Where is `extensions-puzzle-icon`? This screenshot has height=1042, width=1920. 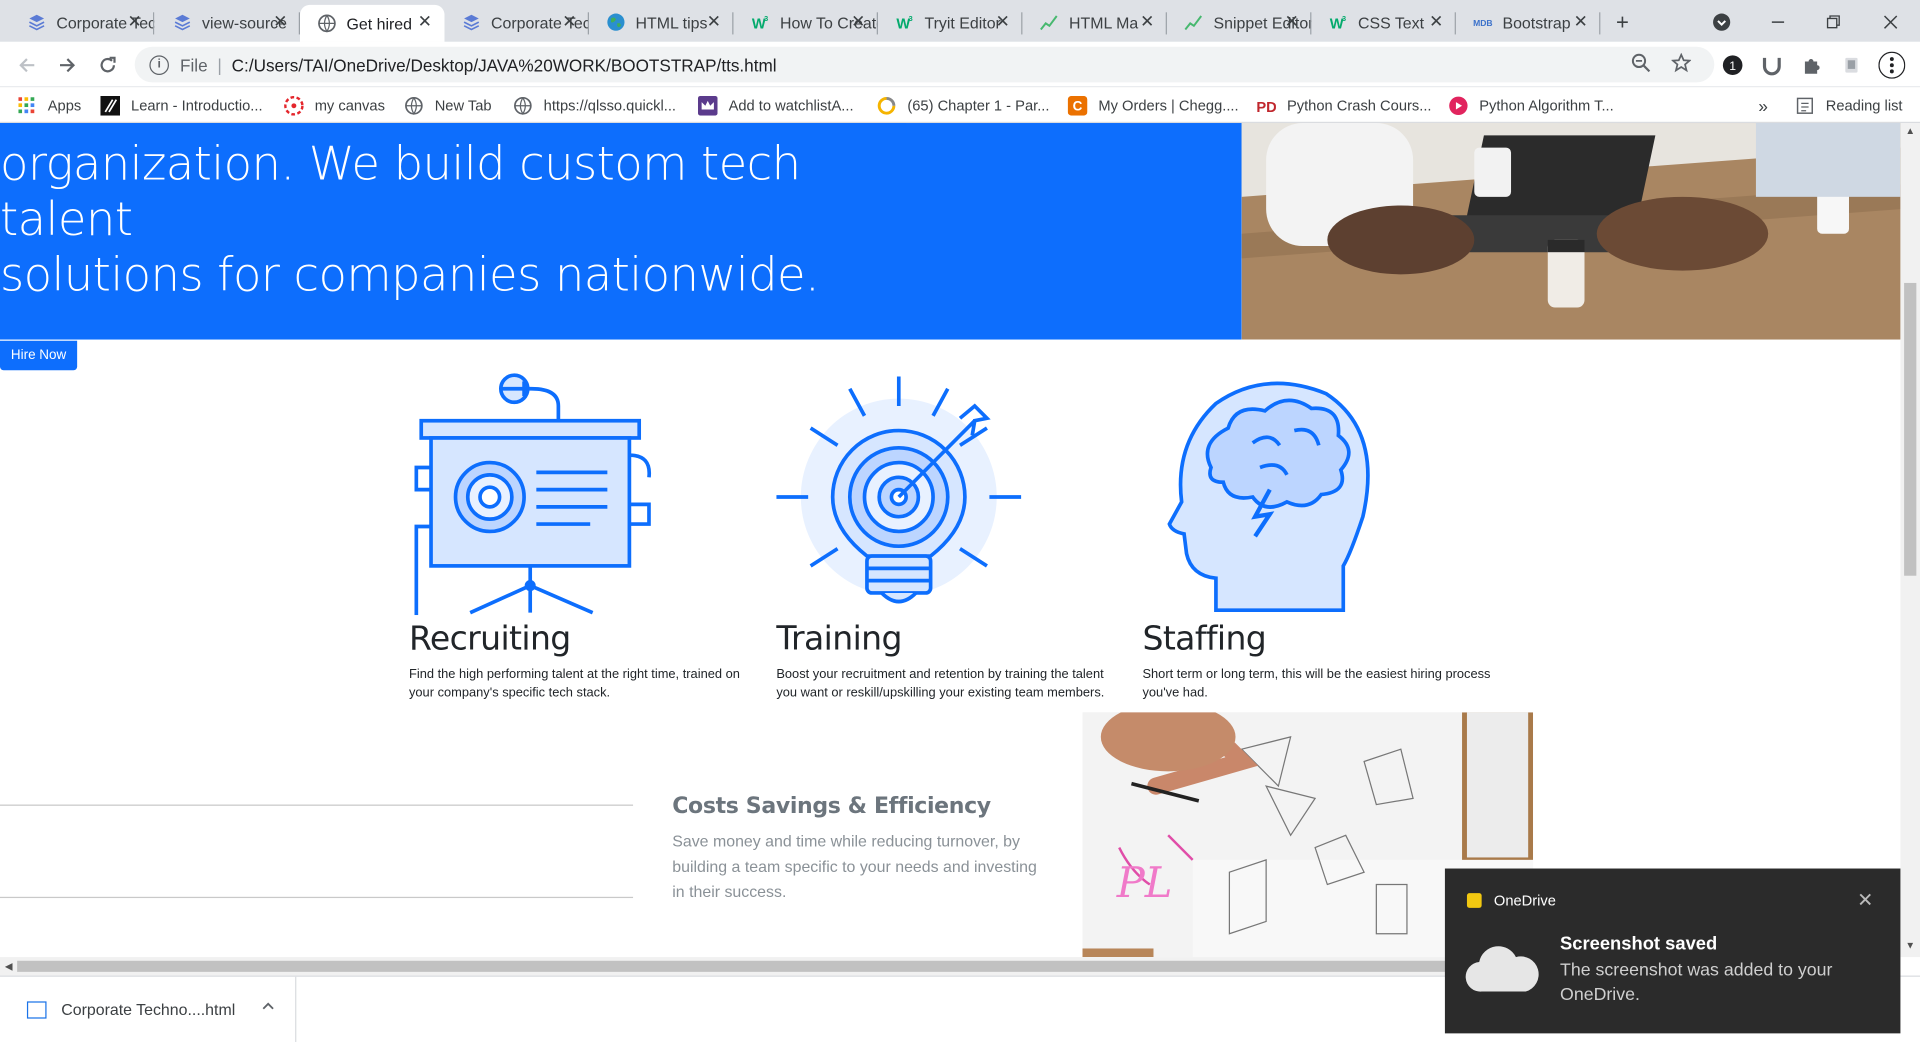 extensions-puzzle-icon is located at coordinates (1812, 65).